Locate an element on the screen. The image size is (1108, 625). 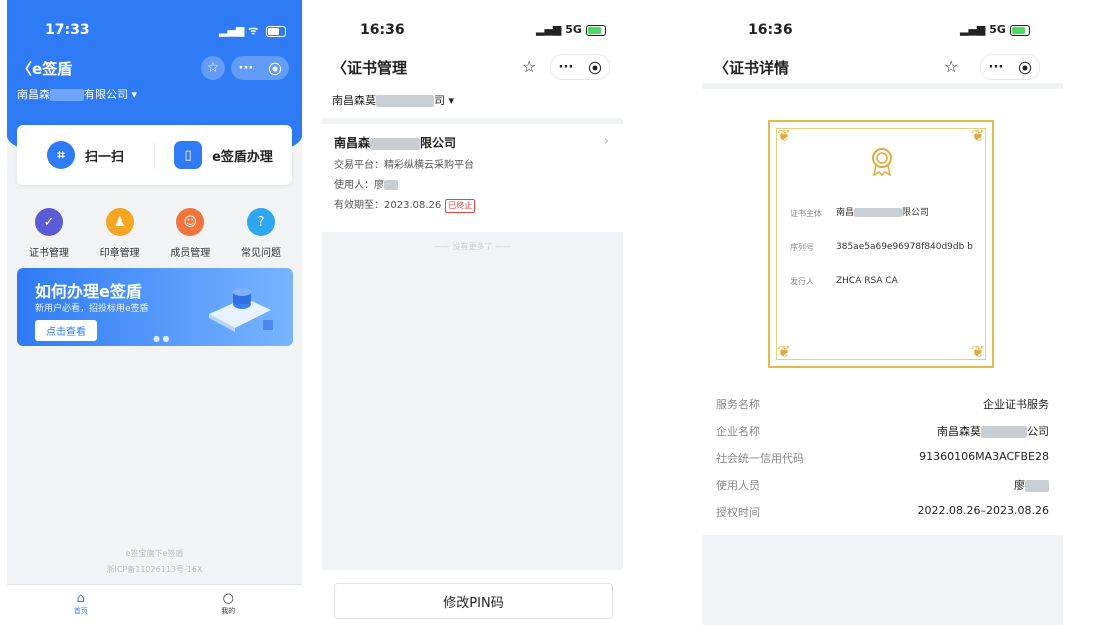
member-icon: ☺ is located at coordinates (190, 222).